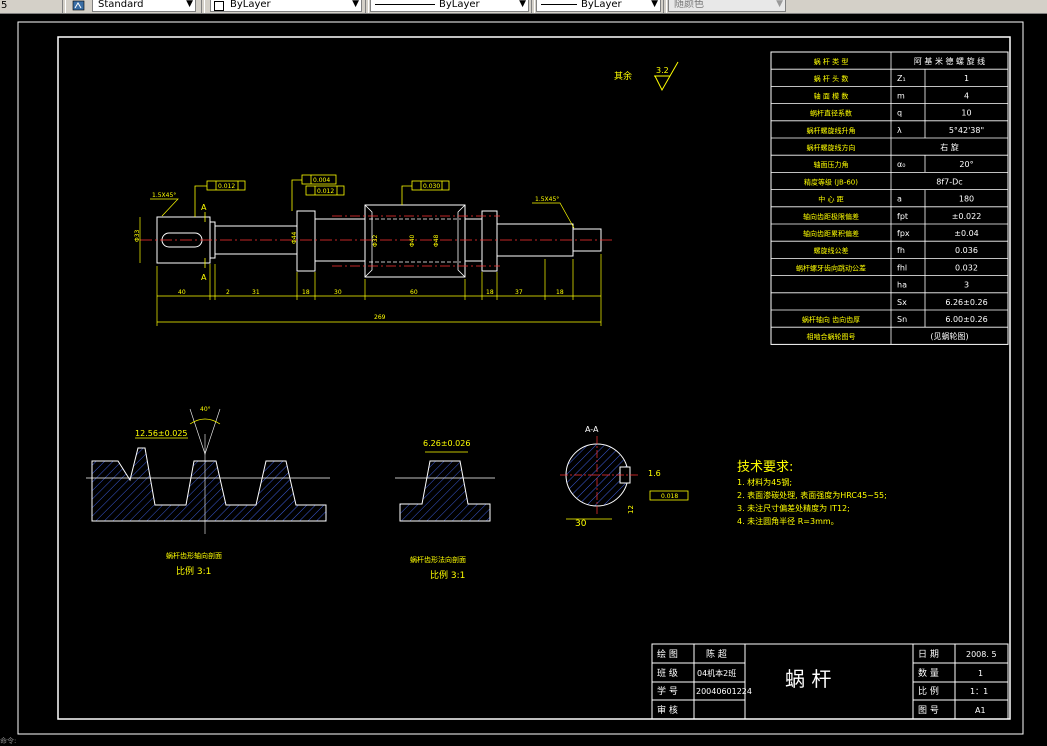 This screenshot has height=746, width=1047. What do you see at coordinates (205, 409) in the screenshot?
I see `dim-text: 40°` at bounding box center [205, 409].